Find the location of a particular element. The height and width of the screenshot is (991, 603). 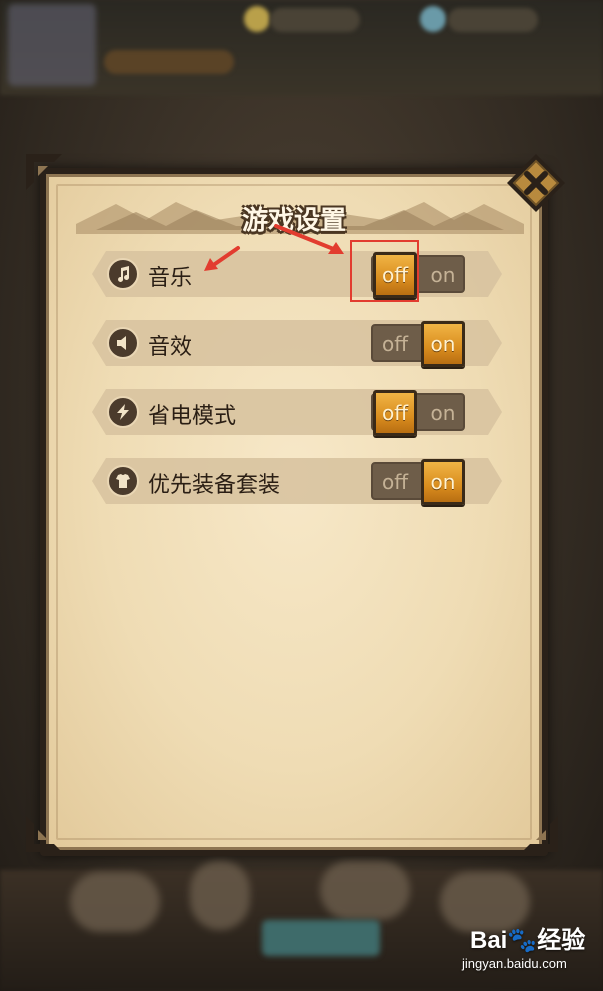

baidu-watermark: Bai🐾经验 jingyan.baidu.com is located at coordinates (530, 949).